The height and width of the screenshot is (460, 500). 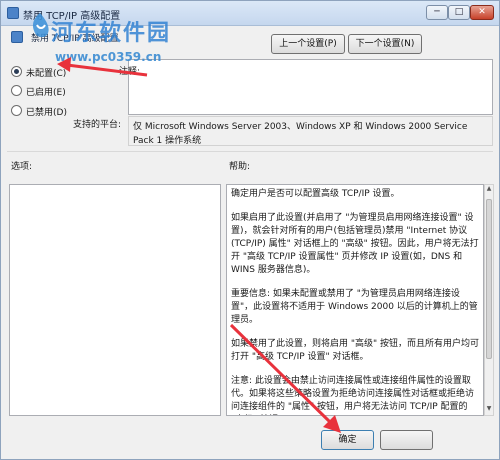 What do you see at coordinates (315, 194) in the screenshot?
I see `help-paragraph: 确定用户是否可以配置高级 TCP/IP 设置。` at bounding box center [315, 194].